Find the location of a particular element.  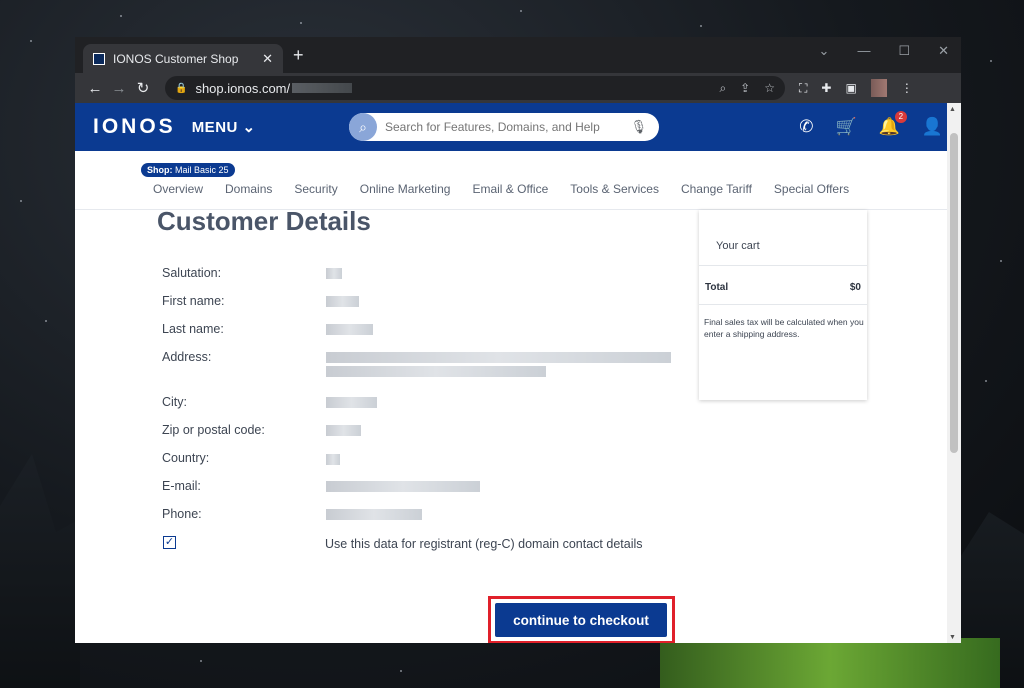

email-value-redacted is located at coordinates (403, 486).